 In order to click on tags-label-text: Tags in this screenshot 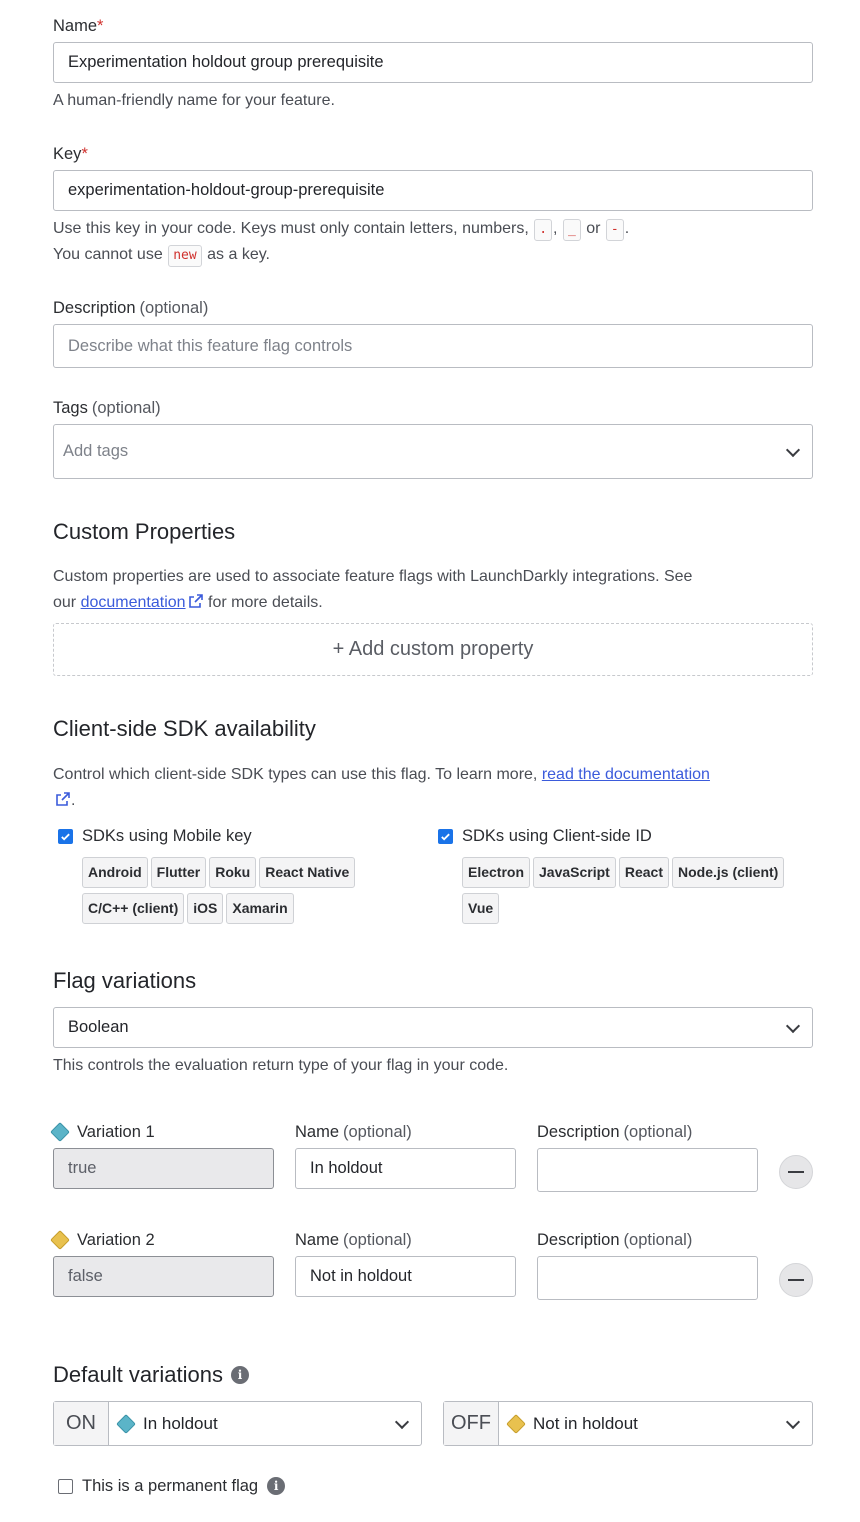, I will do `click(70, 408)`.